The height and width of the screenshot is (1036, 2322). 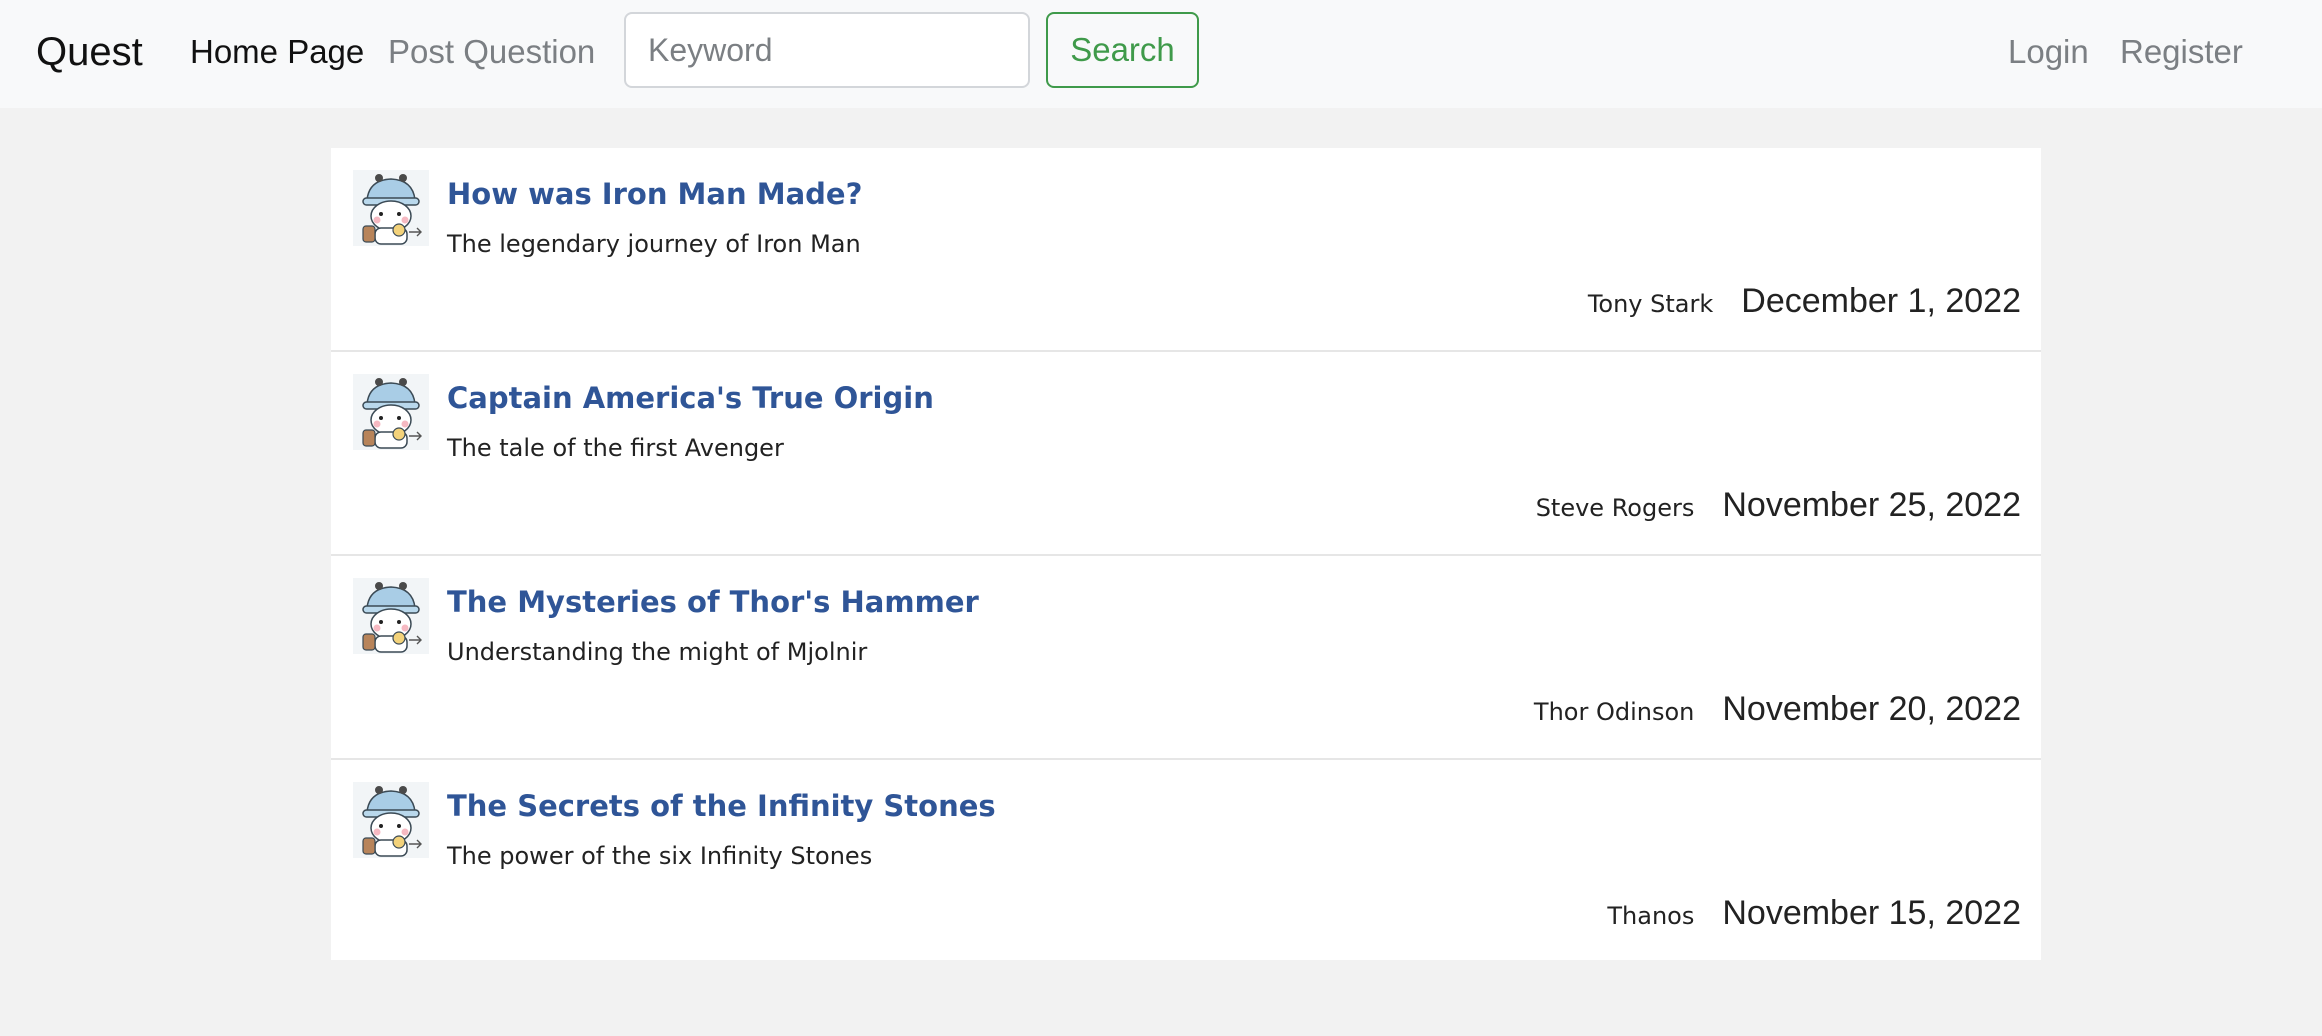 I want to click on brand-logo: Quest, so click(x=89, y=52).